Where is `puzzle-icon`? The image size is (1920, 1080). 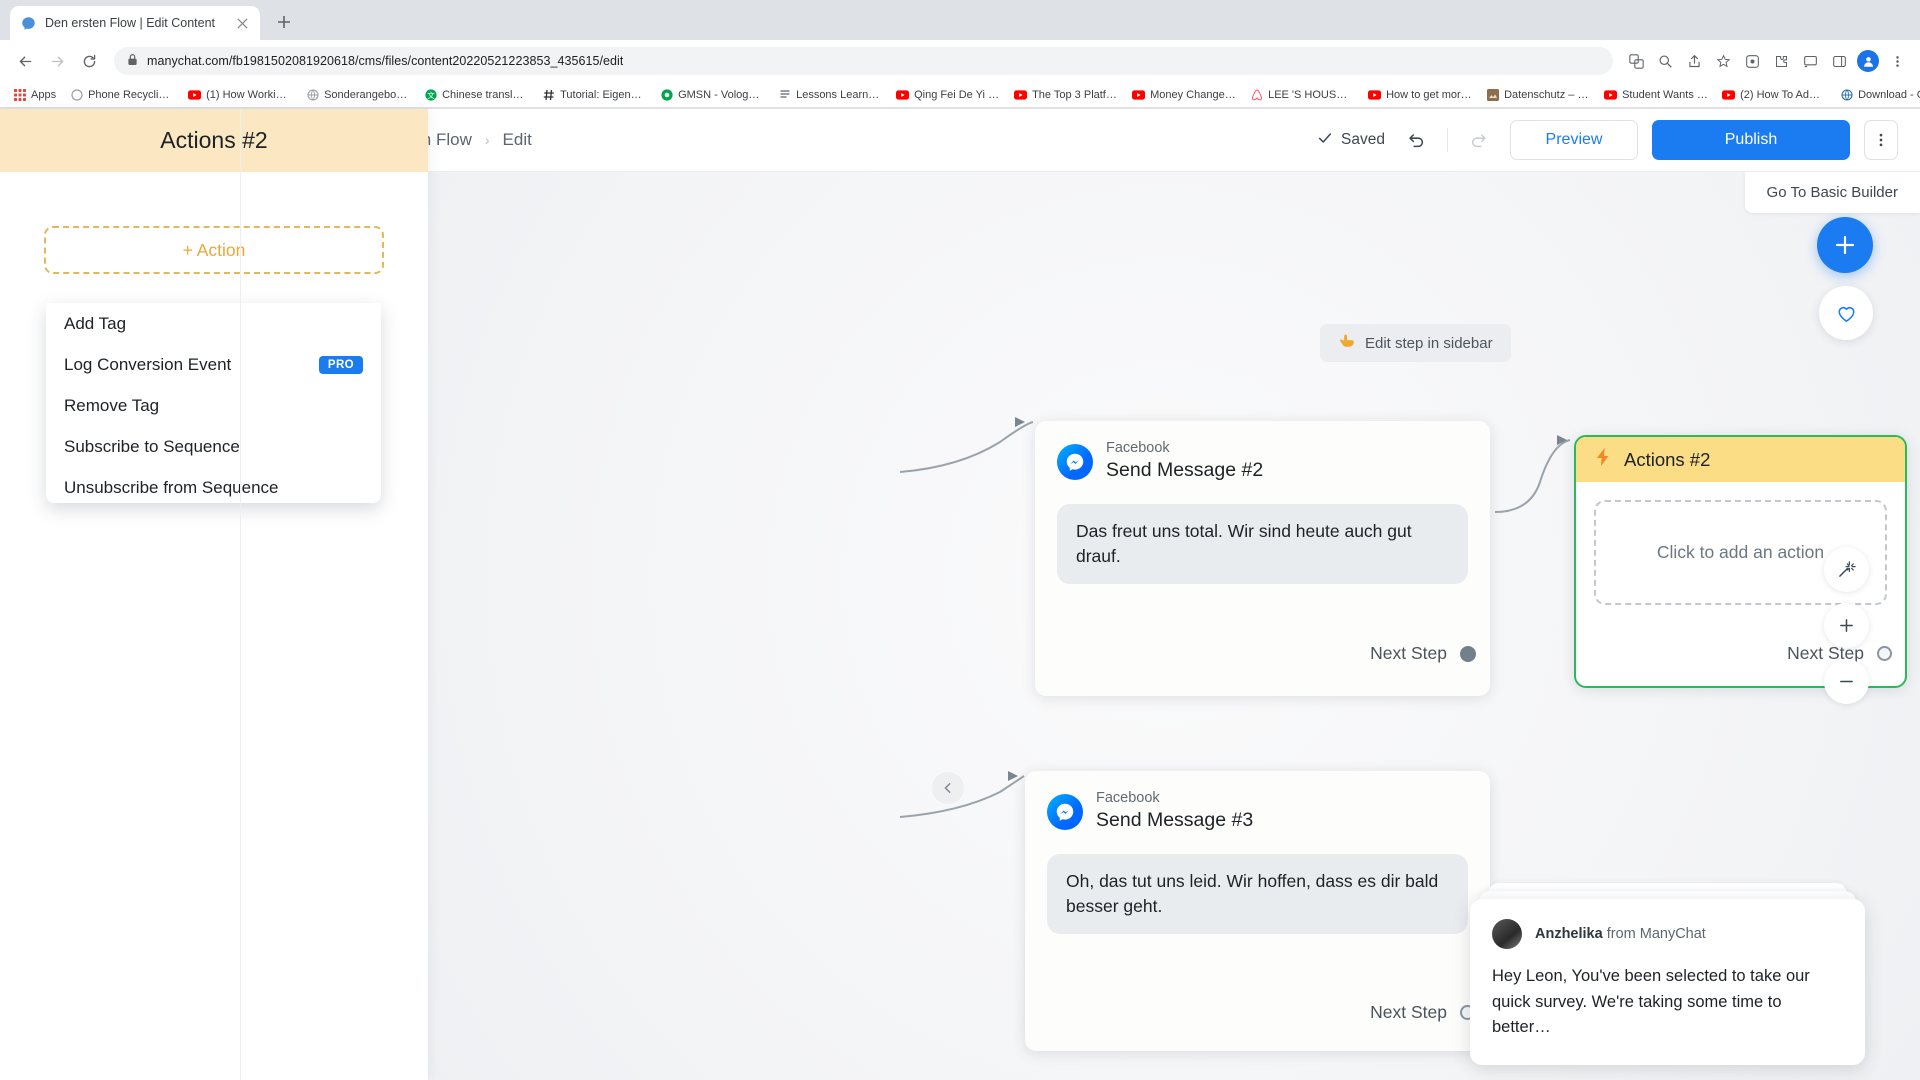
puzzle-icon is located at coordinates (1781, 61).